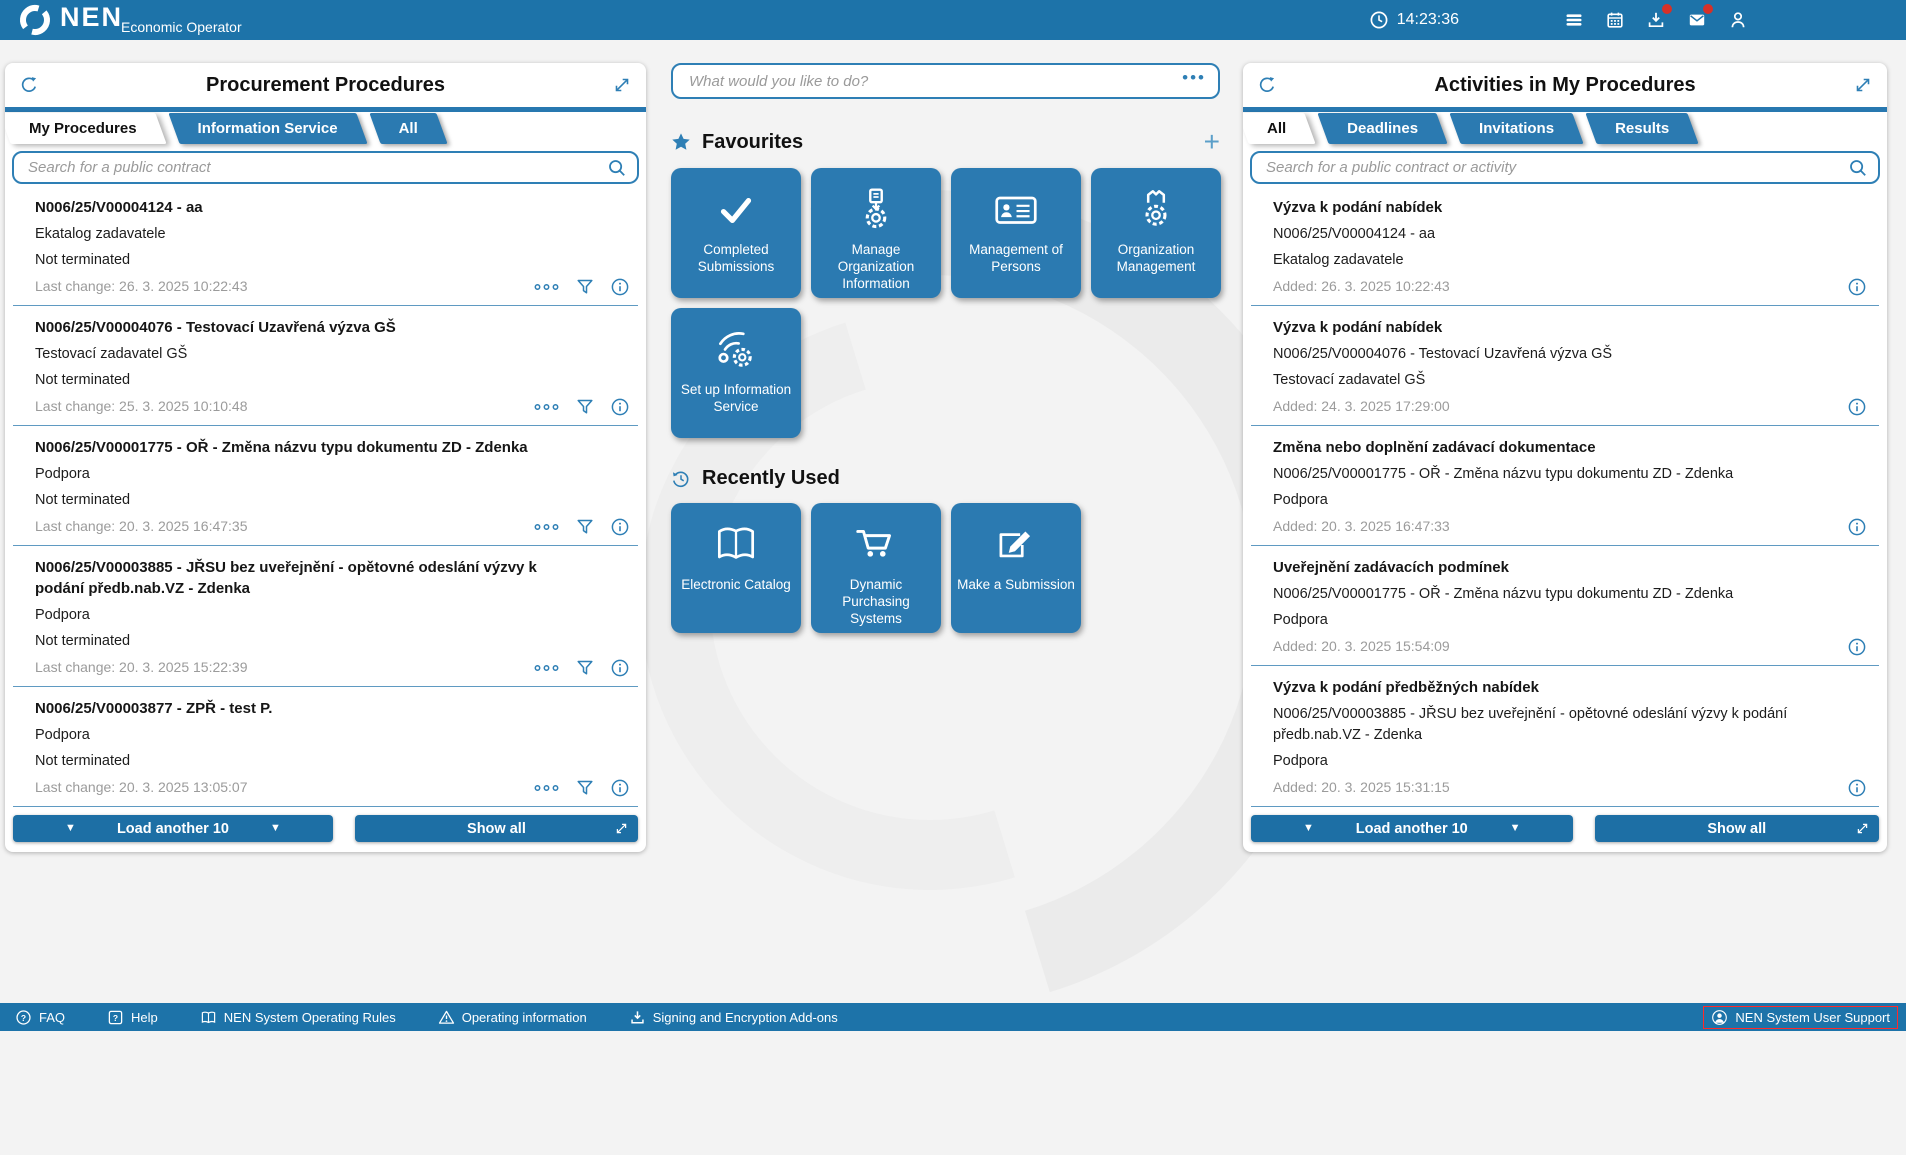  Describe the element at coordinates (876, 568) in the screenshot. I see `tile-dynamic-purchasing-systems: Dynamic Purchasing Systems` at that location.